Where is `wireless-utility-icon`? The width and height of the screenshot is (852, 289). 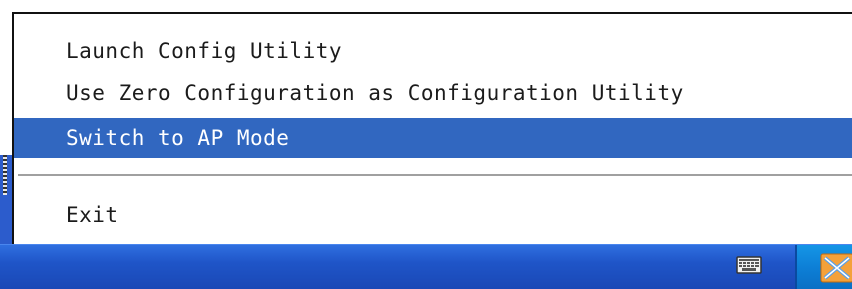
wireless-utility-icon is located at coordinates (835, 268).